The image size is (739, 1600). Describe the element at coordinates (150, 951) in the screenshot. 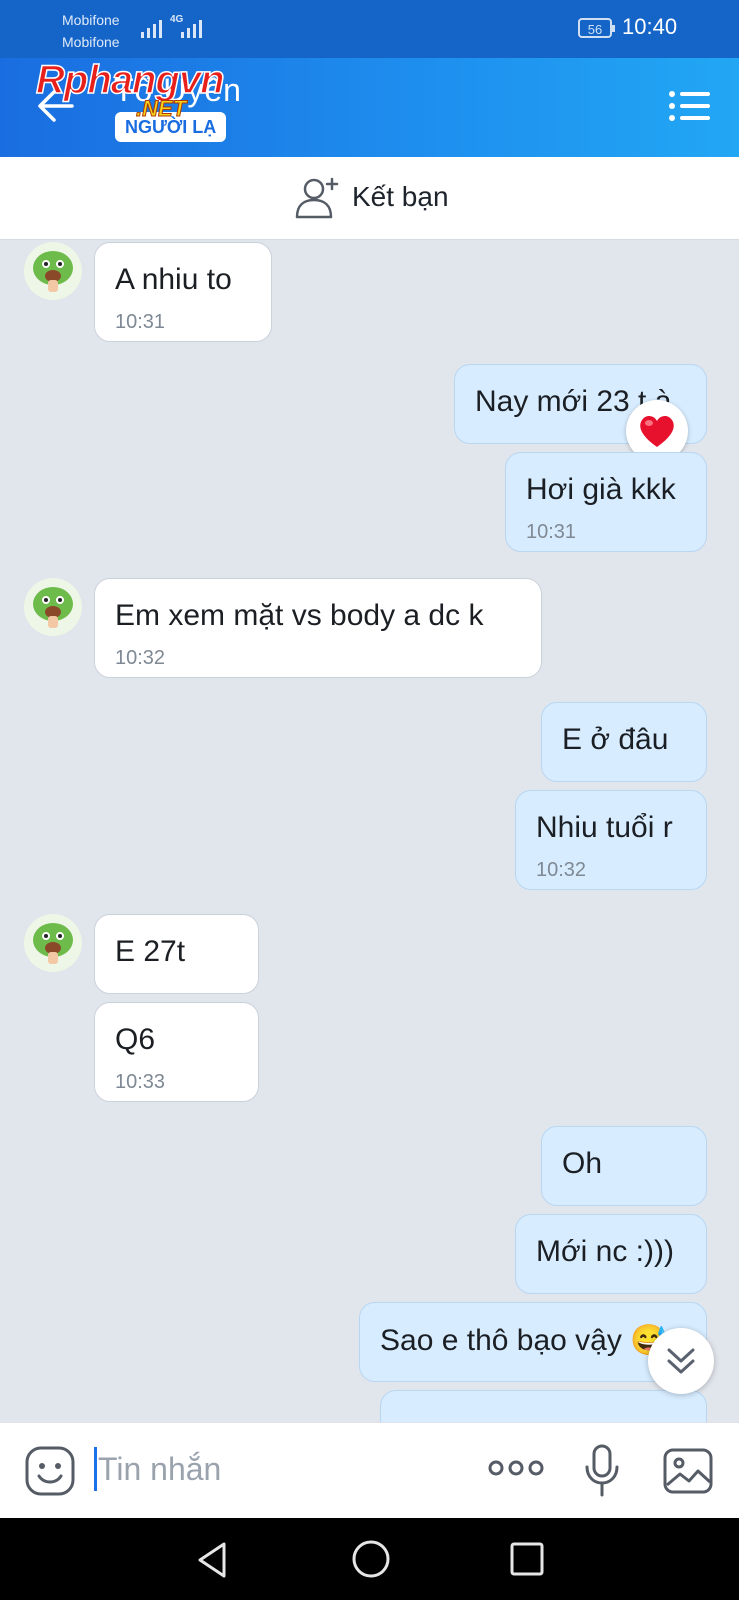

I see `message-text: E 27t` at that location.